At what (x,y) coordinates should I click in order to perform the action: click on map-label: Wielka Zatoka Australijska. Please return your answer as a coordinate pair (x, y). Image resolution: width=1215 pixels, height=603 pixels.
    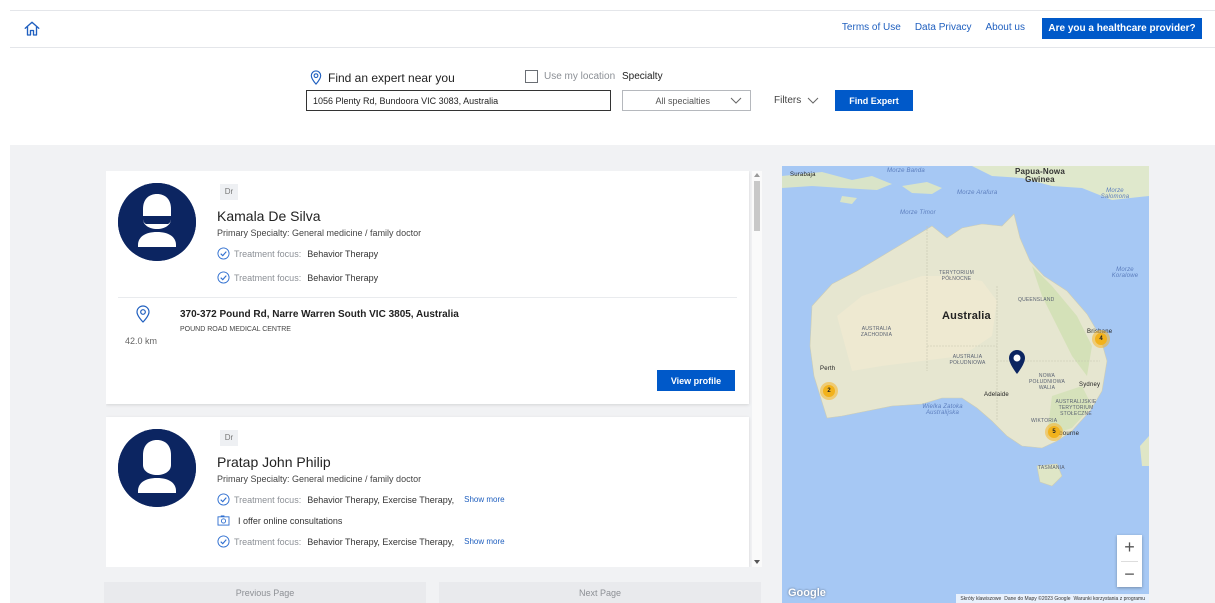
    Looking at the image, I should click on (942, 410).